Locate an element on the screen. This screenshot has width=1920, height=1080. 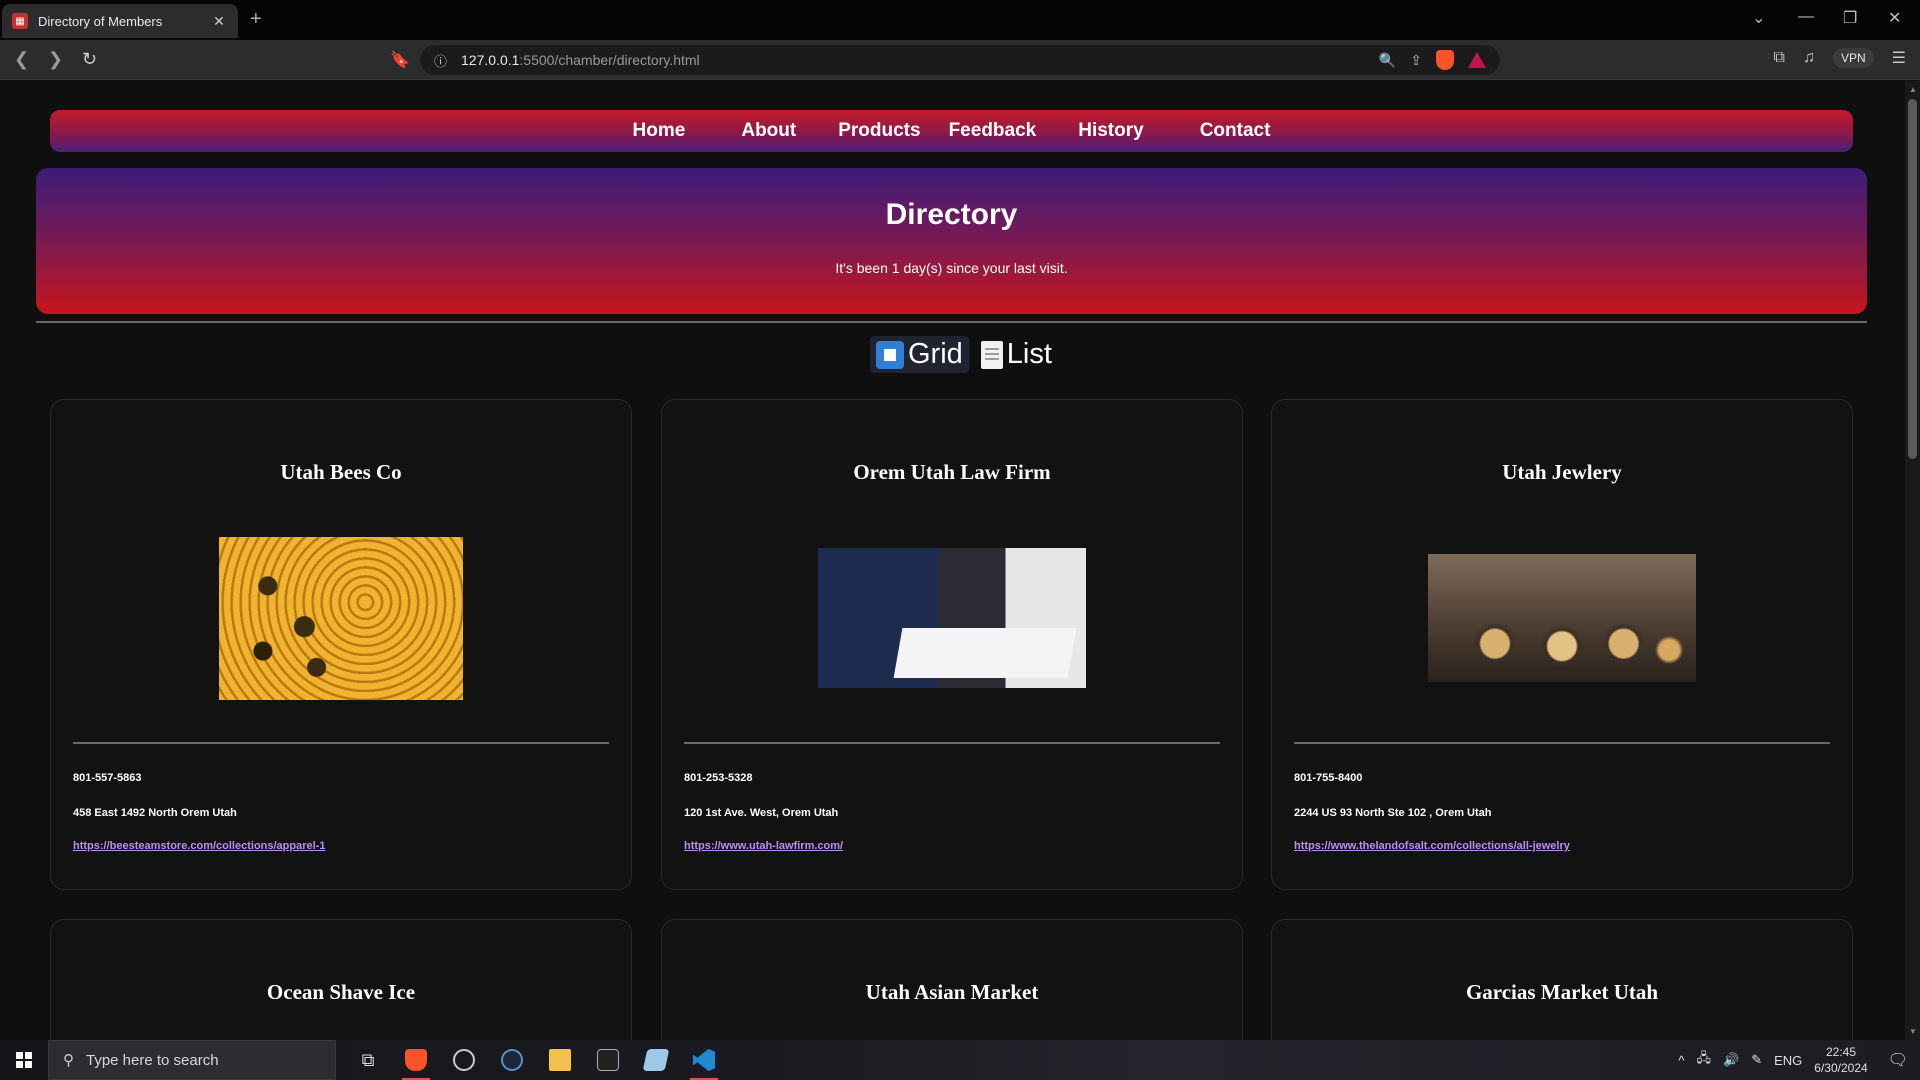
member-name: Garcias Market Utah is located at coordinates (1562, 992).